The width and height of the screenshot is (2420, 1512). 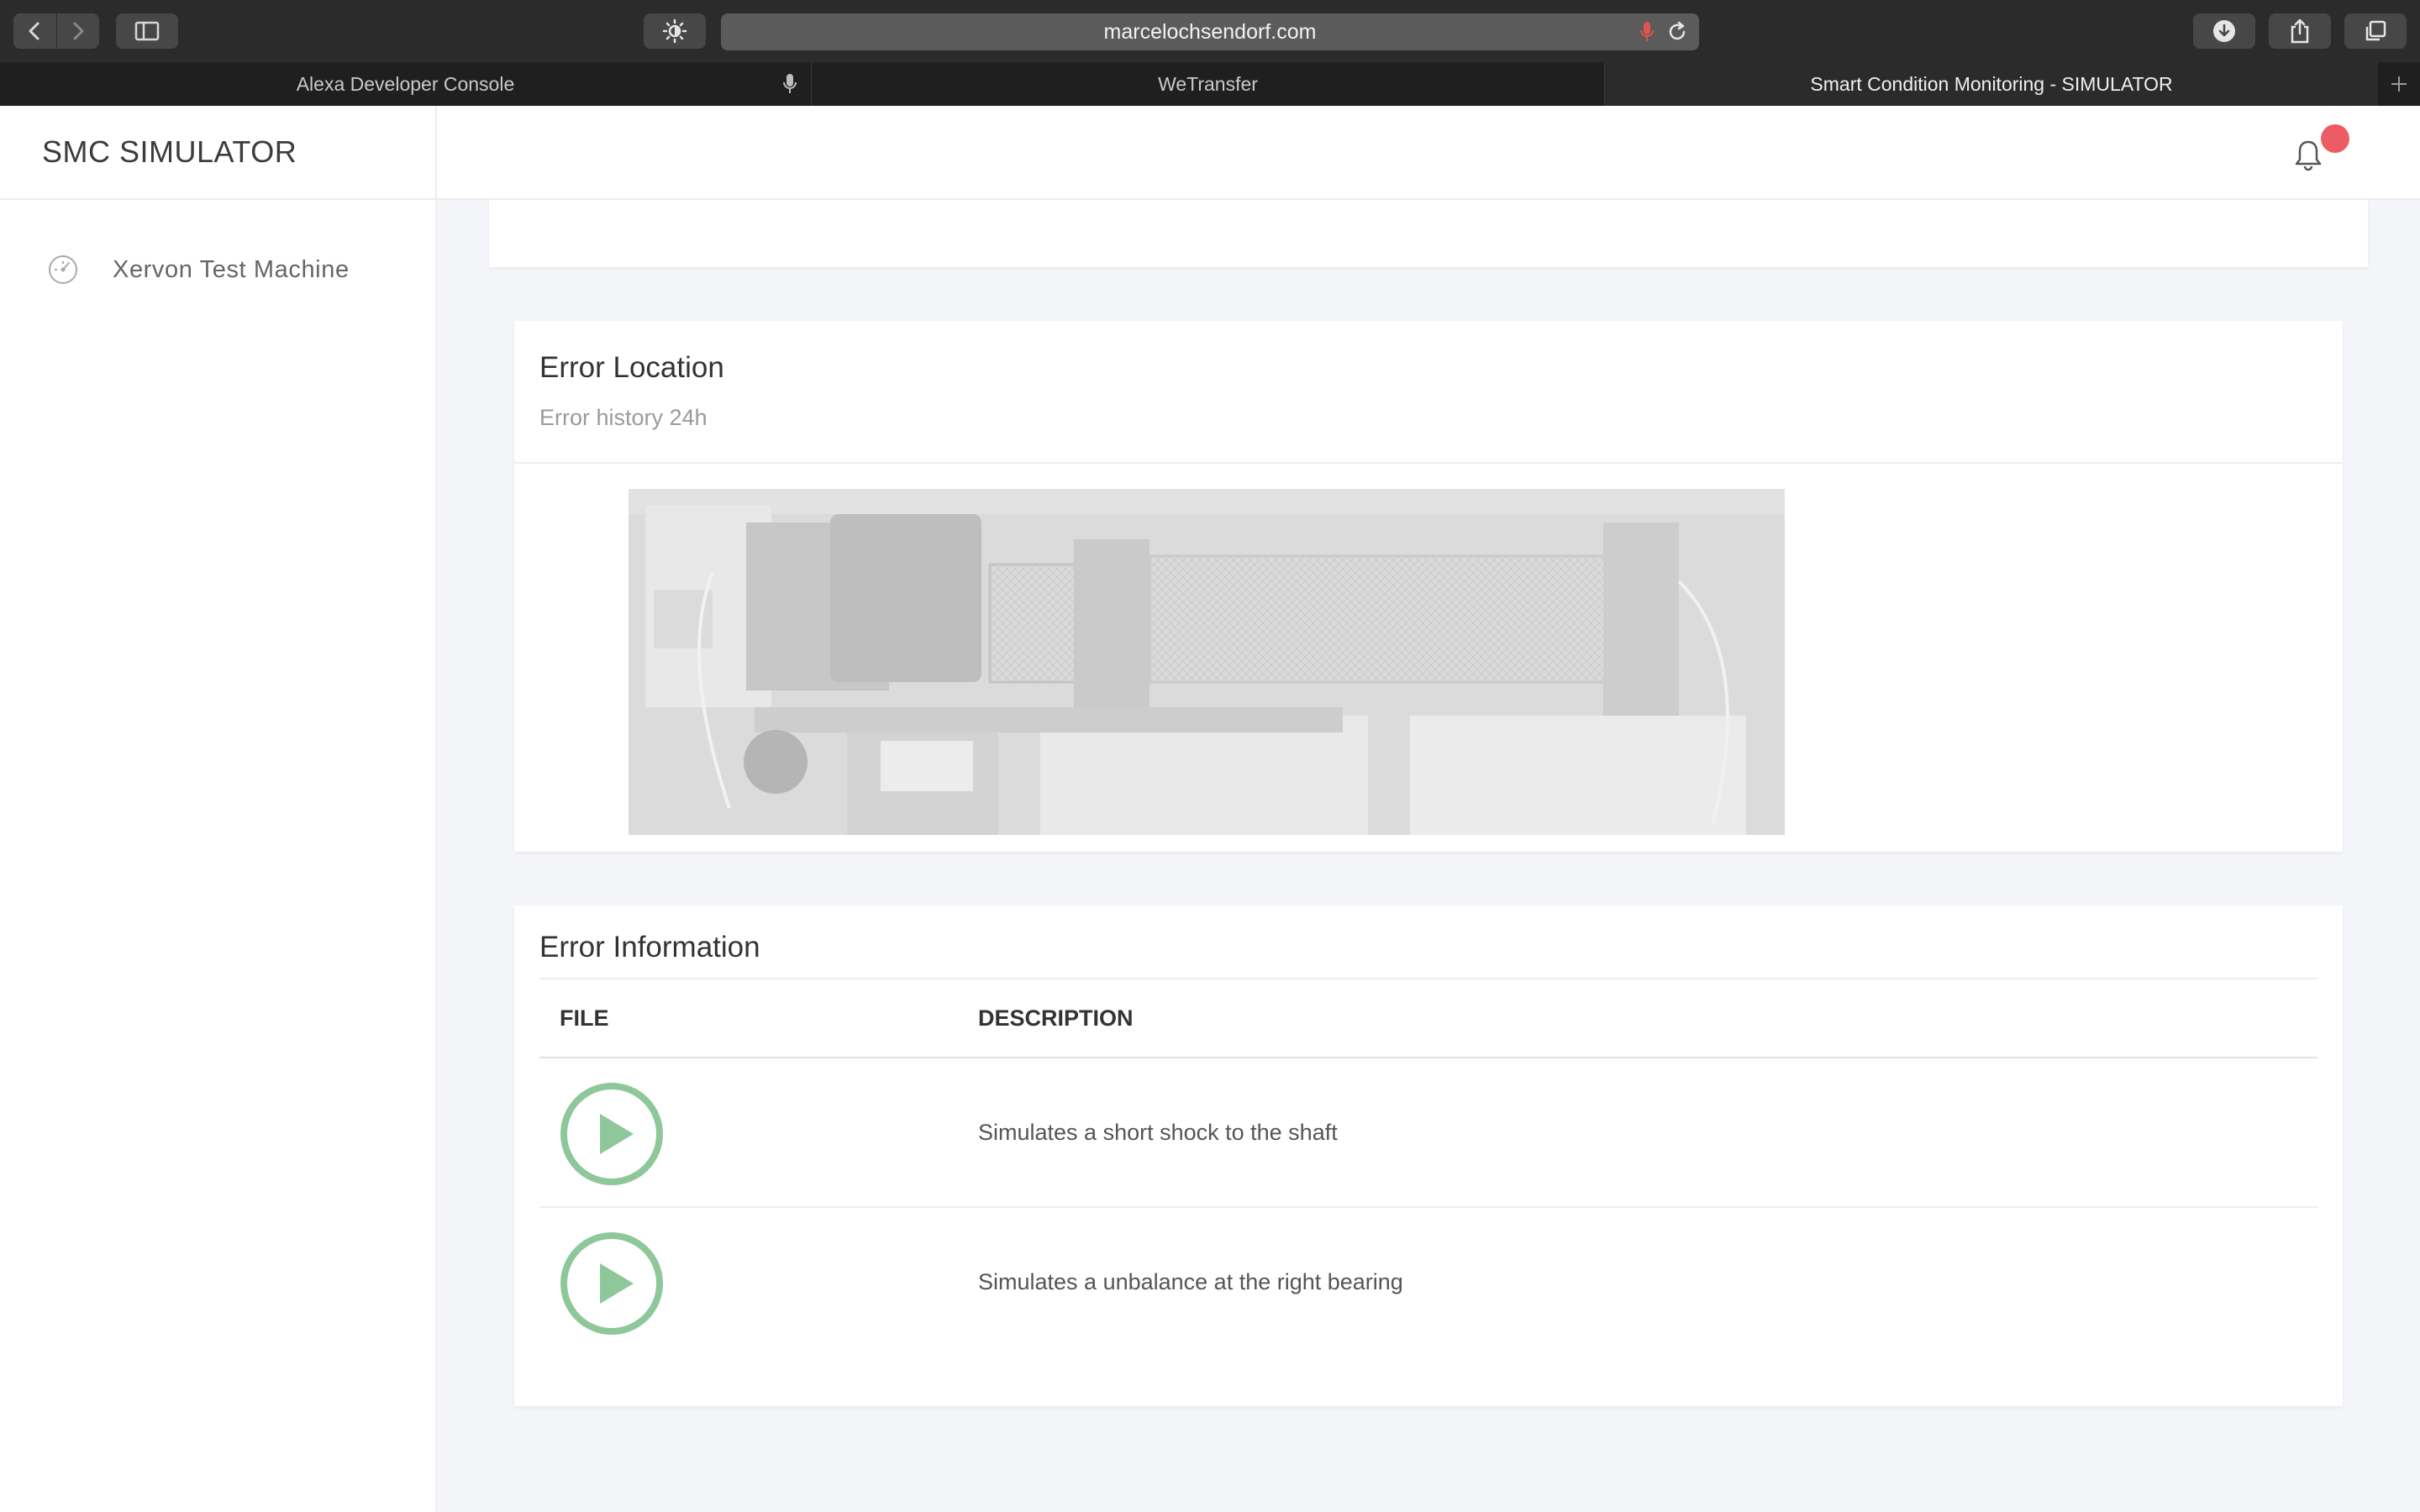 I want to click on chevron-left-icon, so click(x=34, y=31).